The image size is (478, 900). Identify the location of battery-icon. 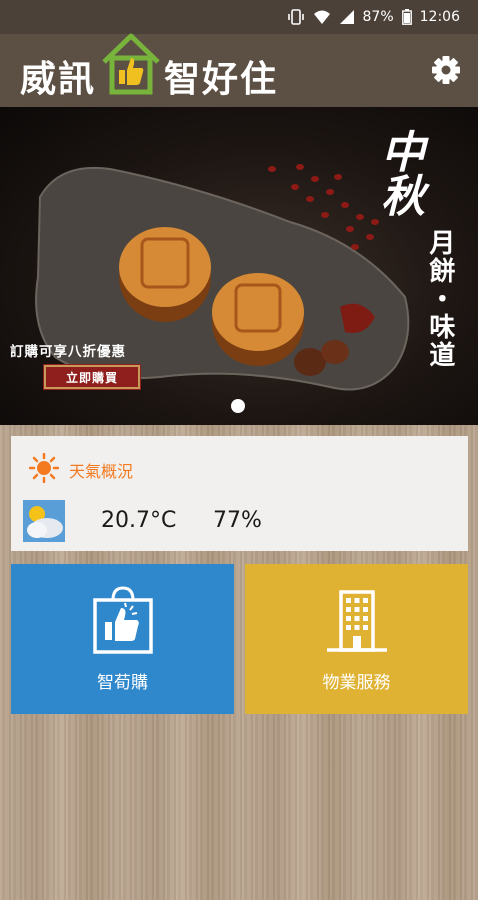
(406, 17).